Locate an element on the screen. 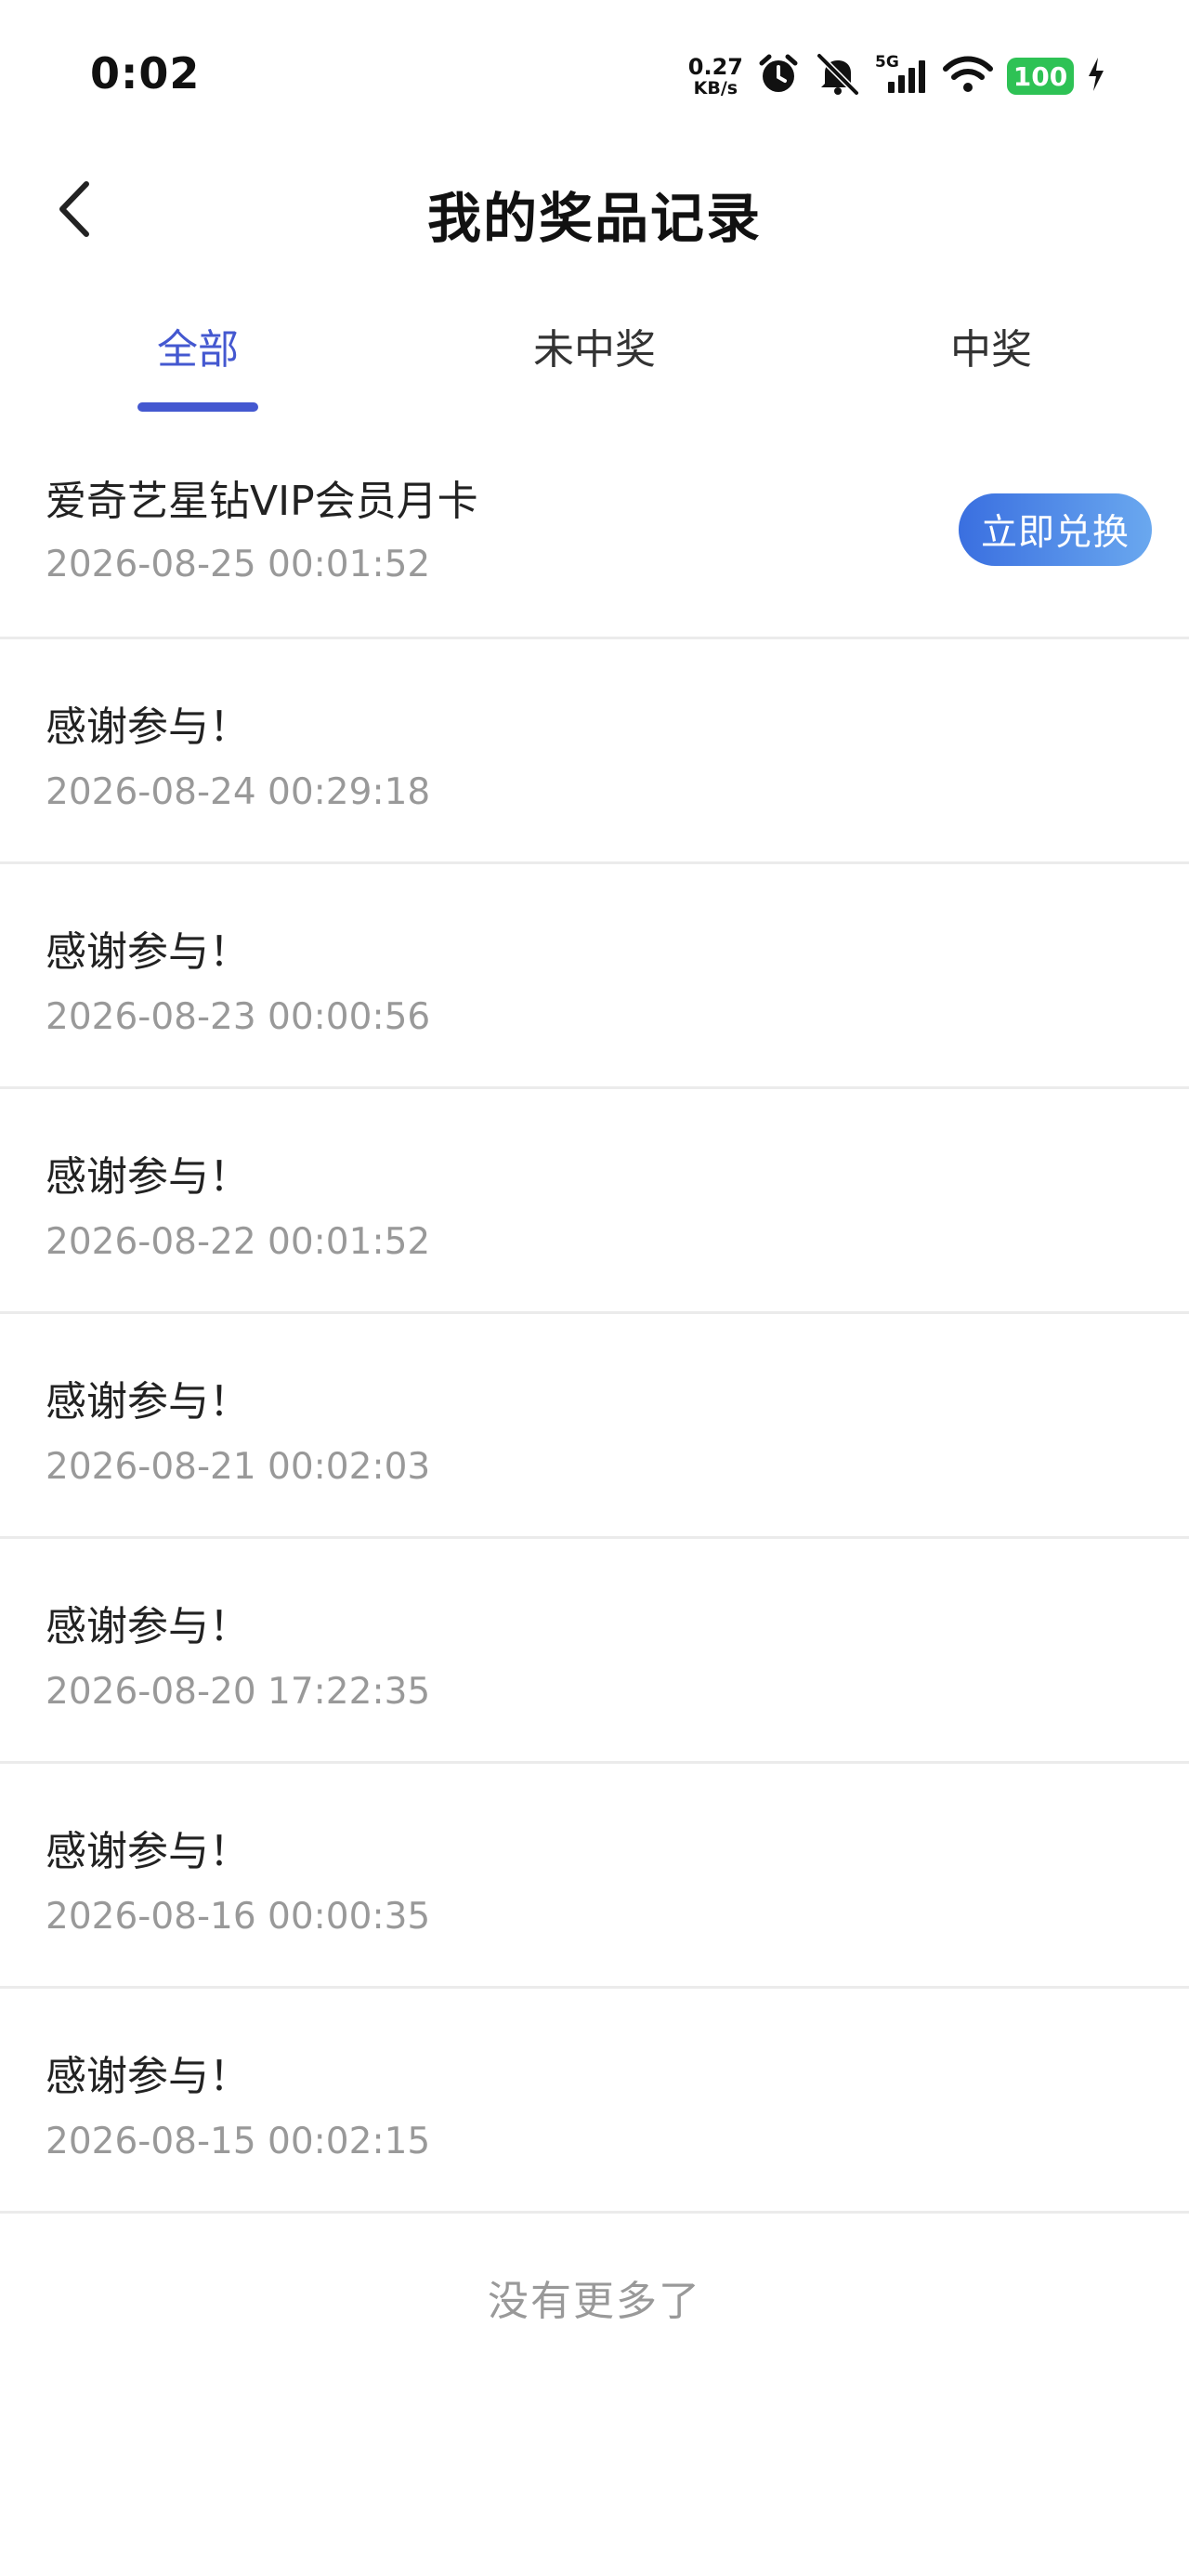 The height and width of the screenshot is (2576, 1189). record-time: 2026-08-16 00:00:35 is located at coordinates (238, 1917).